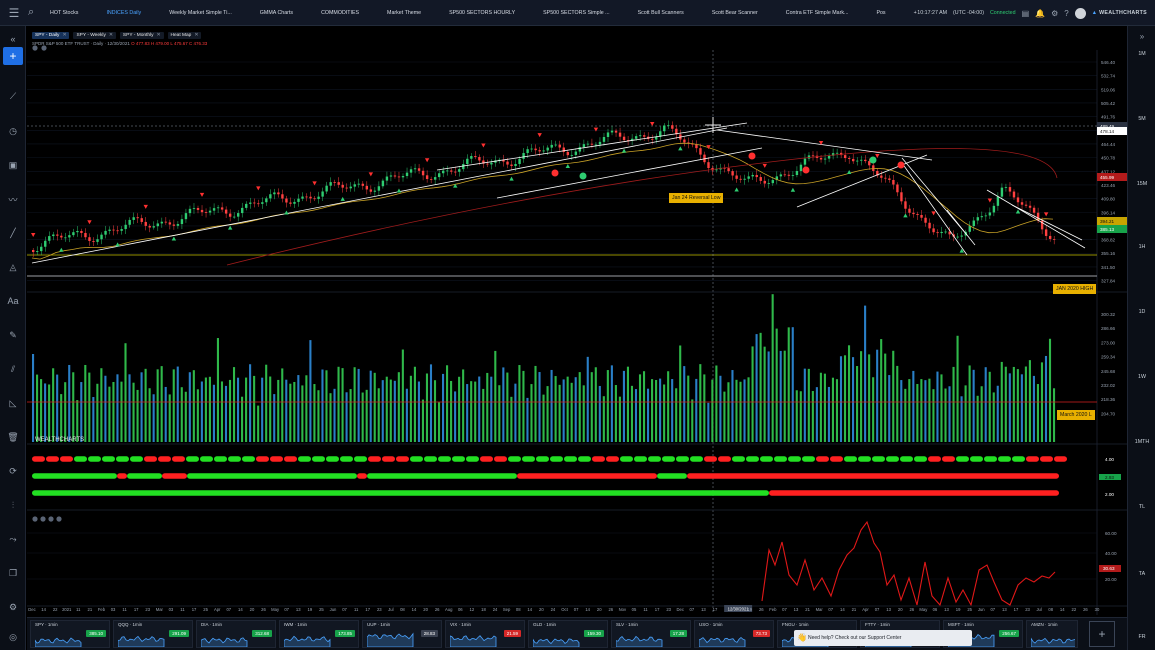 The height and width of the screenshot is (650, 1155). Describe the element at coordinates (13, 437) in the screenshot. I see `trash-icon: 🗑` at that location.